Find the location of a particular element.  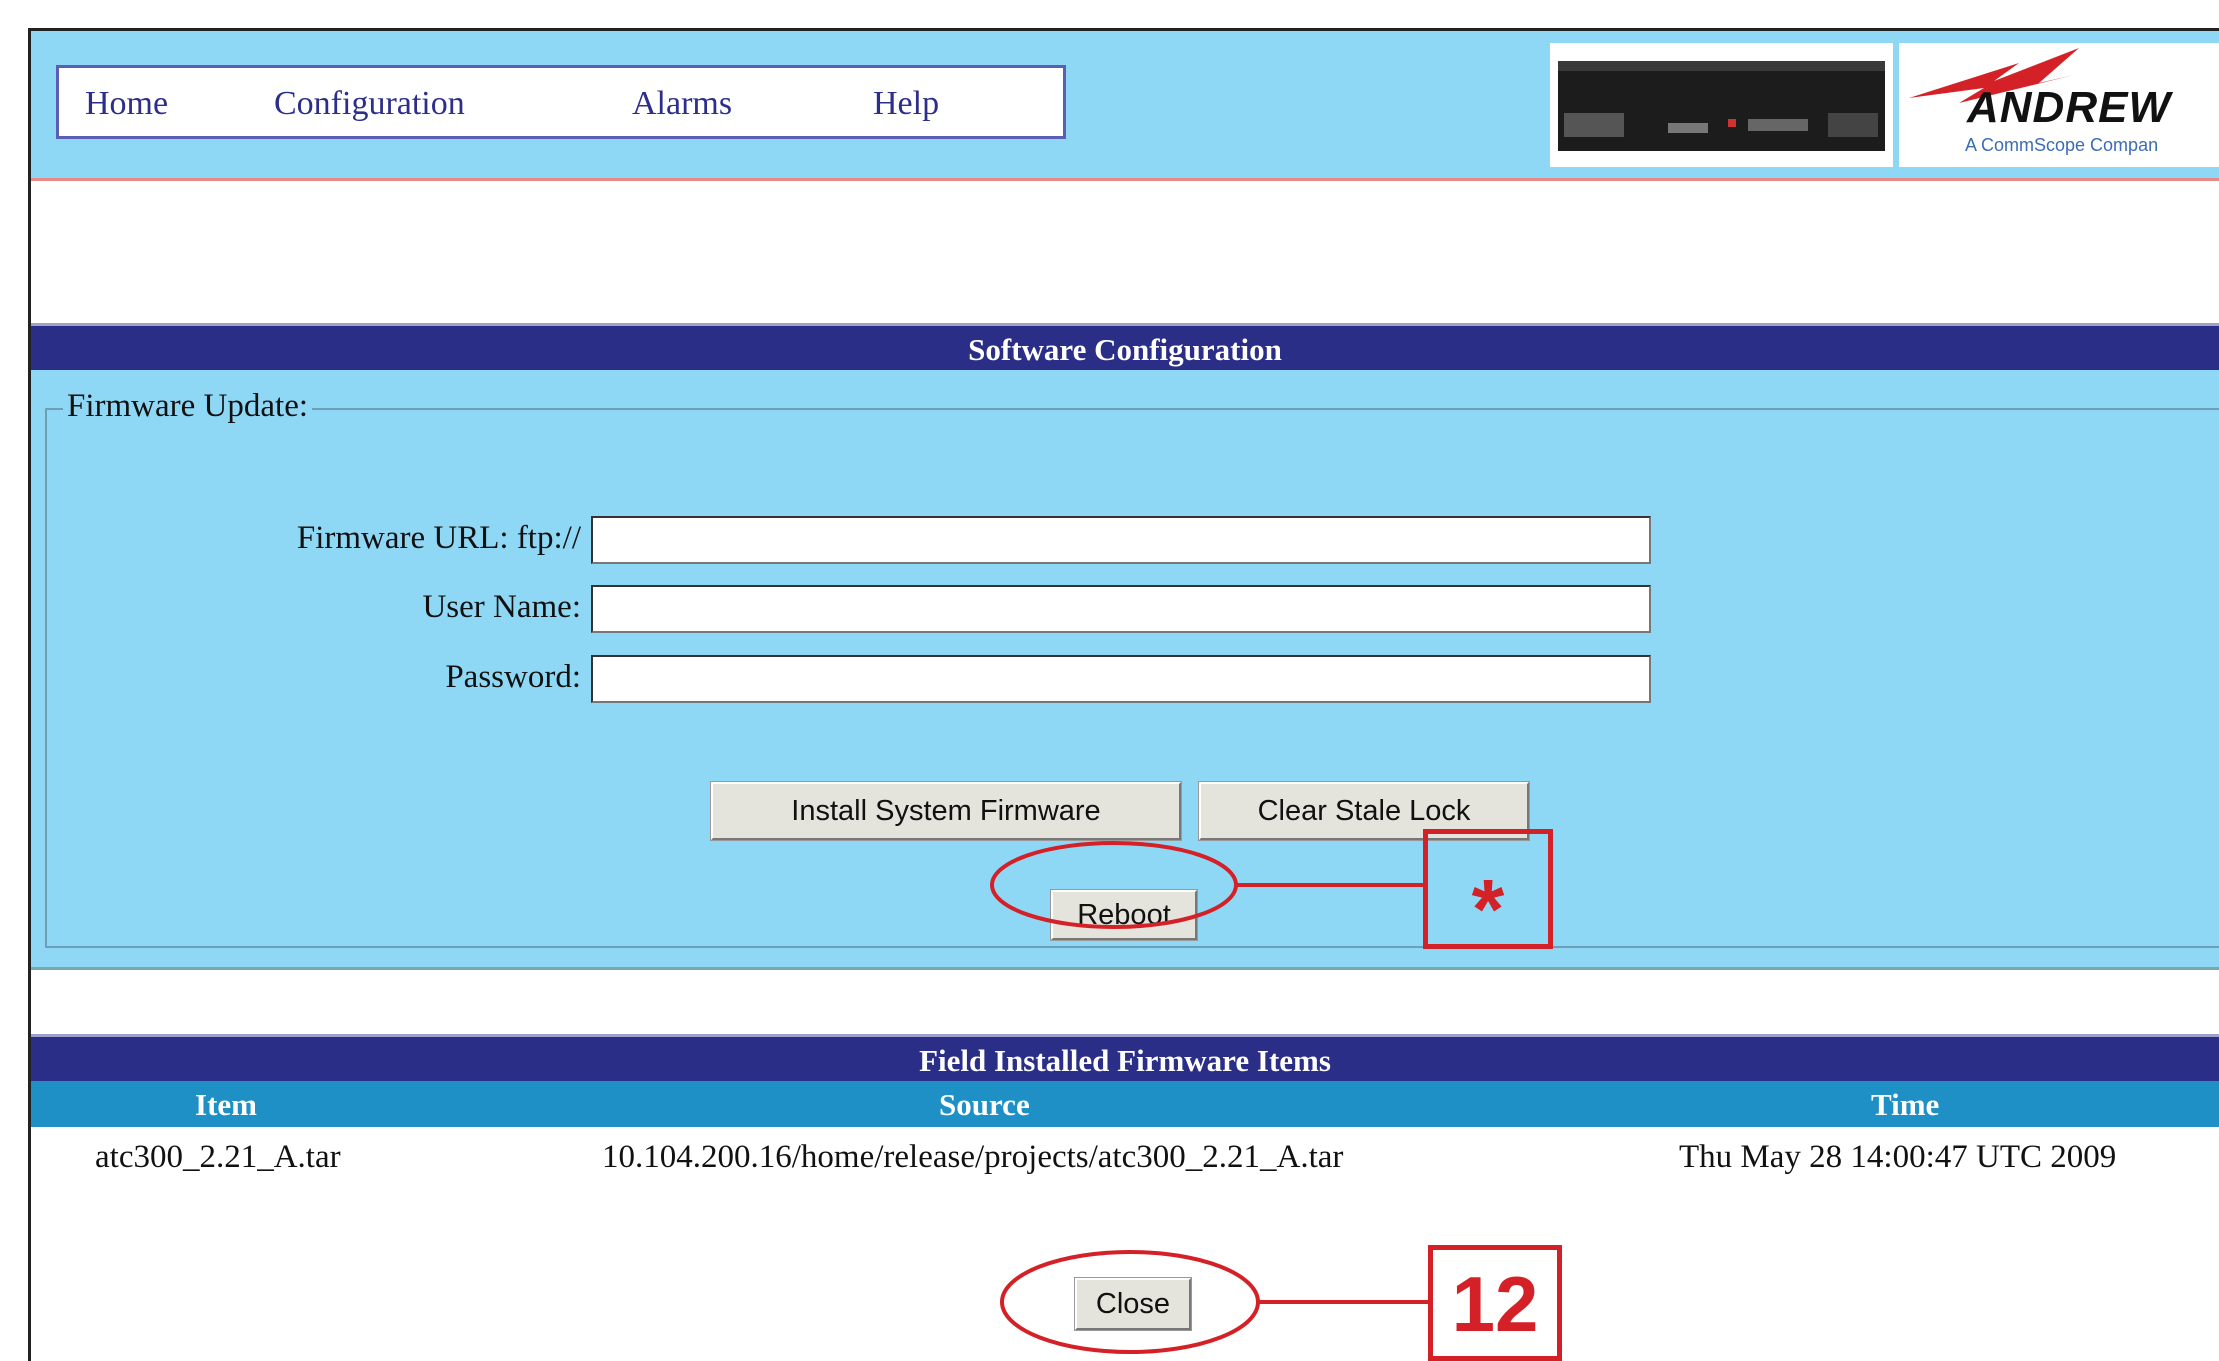

software-configuration-title: Software Configuration is located at coordinates (1125, 346).